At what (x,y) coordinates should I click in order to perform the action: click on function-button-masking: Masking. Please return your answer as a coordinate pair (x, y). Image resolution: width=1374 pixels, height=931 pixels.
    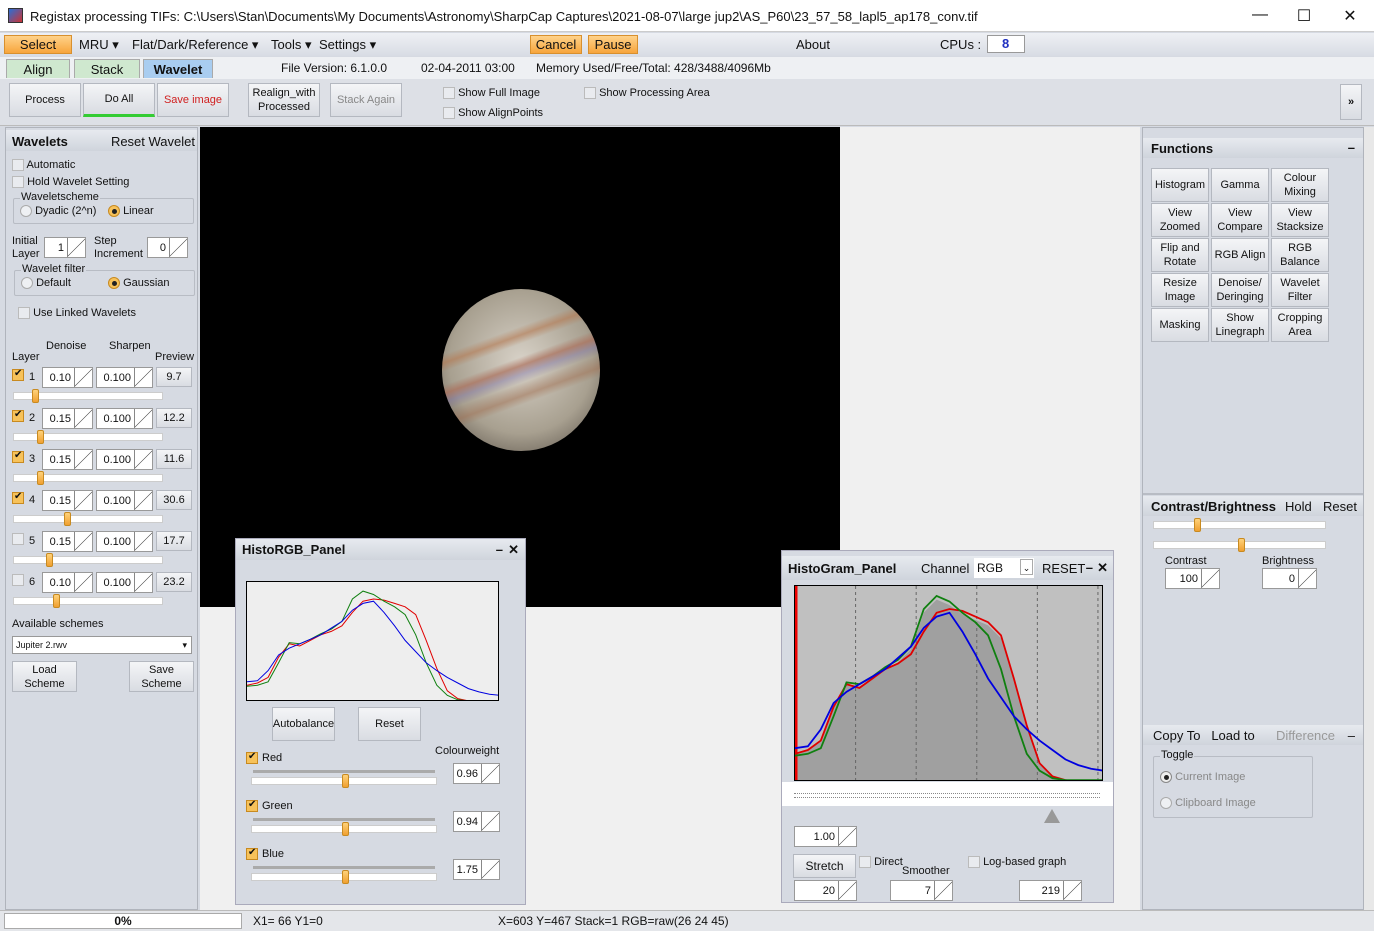
    Looking at the image, I should click on (1180, 325).